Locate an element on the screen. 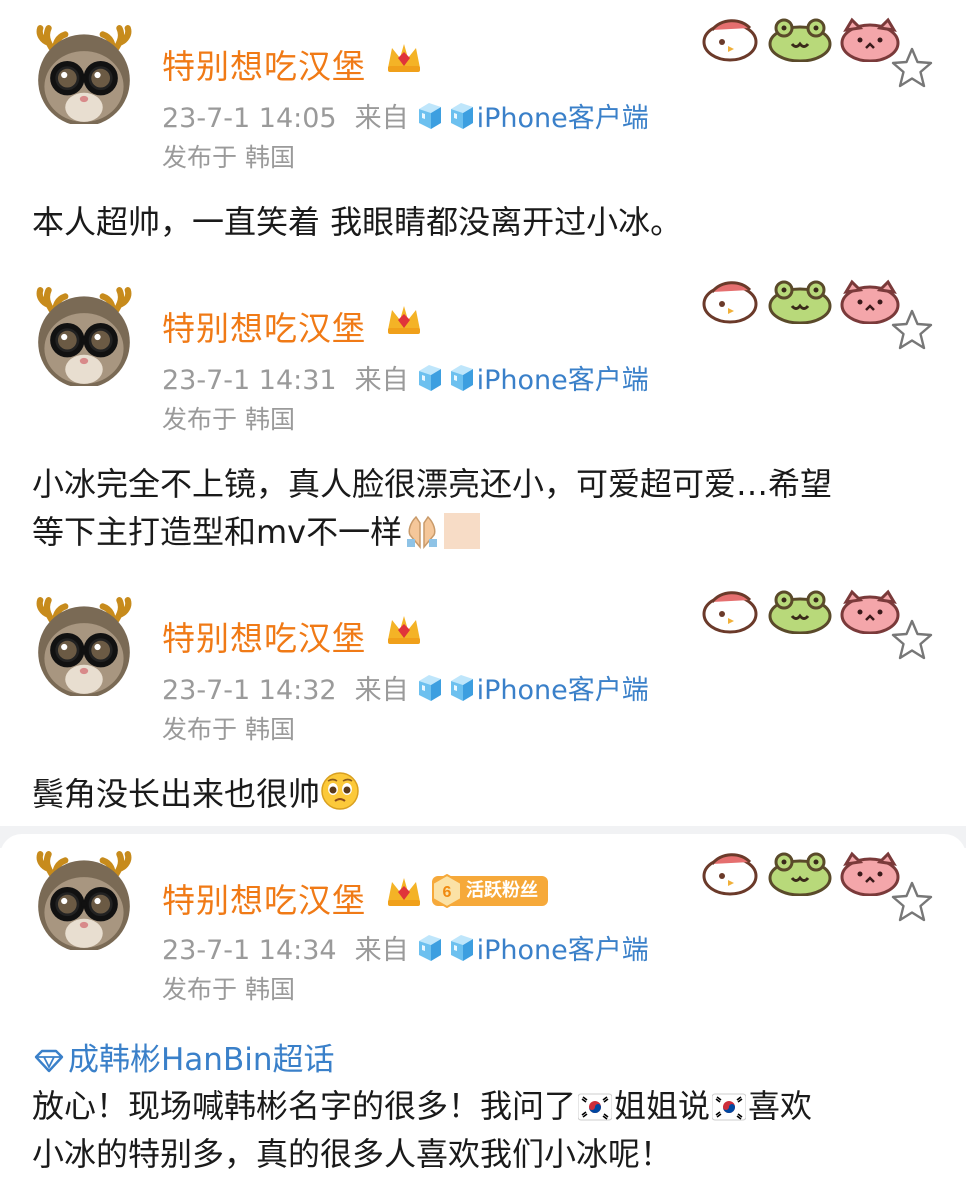 This screenshot has width=966, height=1200. fan-badge: 6 活跃粉丝 is located at coordinates (490, 891).